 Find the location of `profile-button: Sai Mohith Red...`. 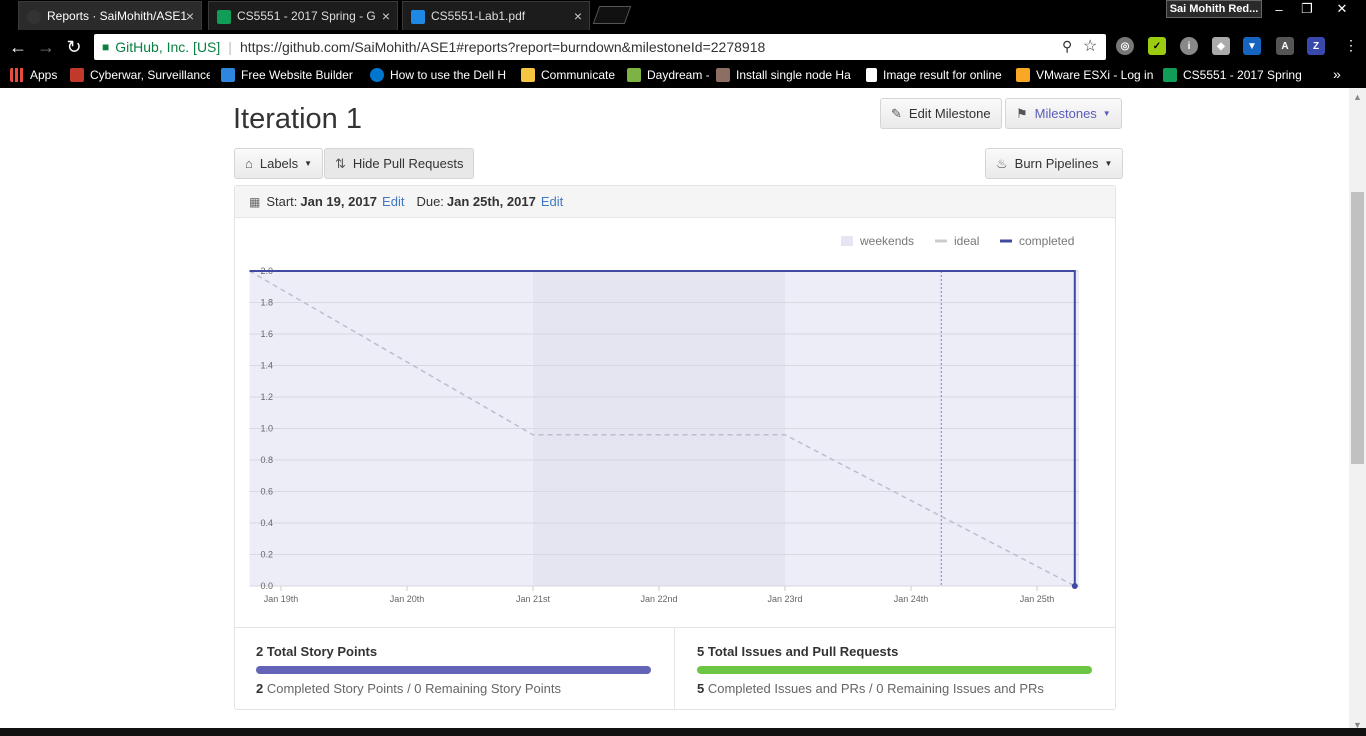

profile-button: Sai Mohith Red... is located at coordinates (1214, 9).